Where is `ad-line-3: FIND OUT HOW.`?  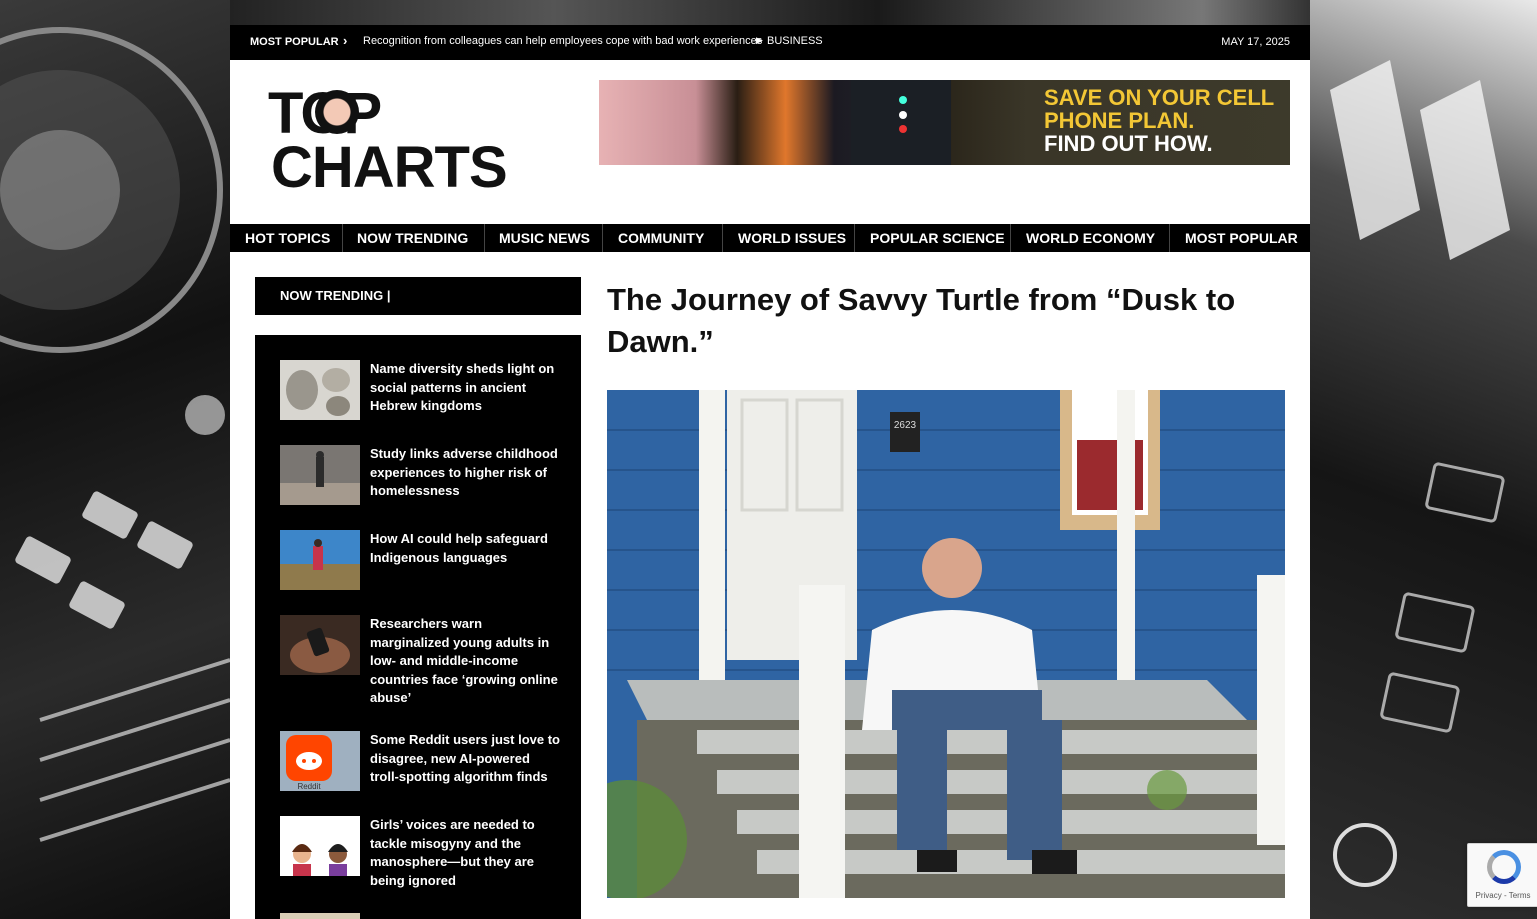
ad-line-3: FIND OUT HOW. is located at coordinates (1128, 143).